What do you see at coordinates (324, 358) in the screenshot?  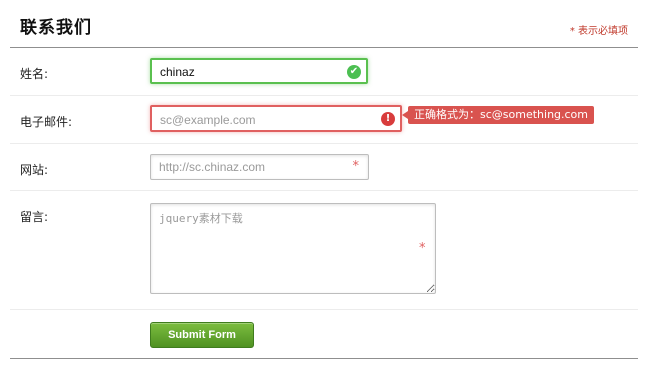 I see `form-footer-divider` at bounding box center [324, 358].